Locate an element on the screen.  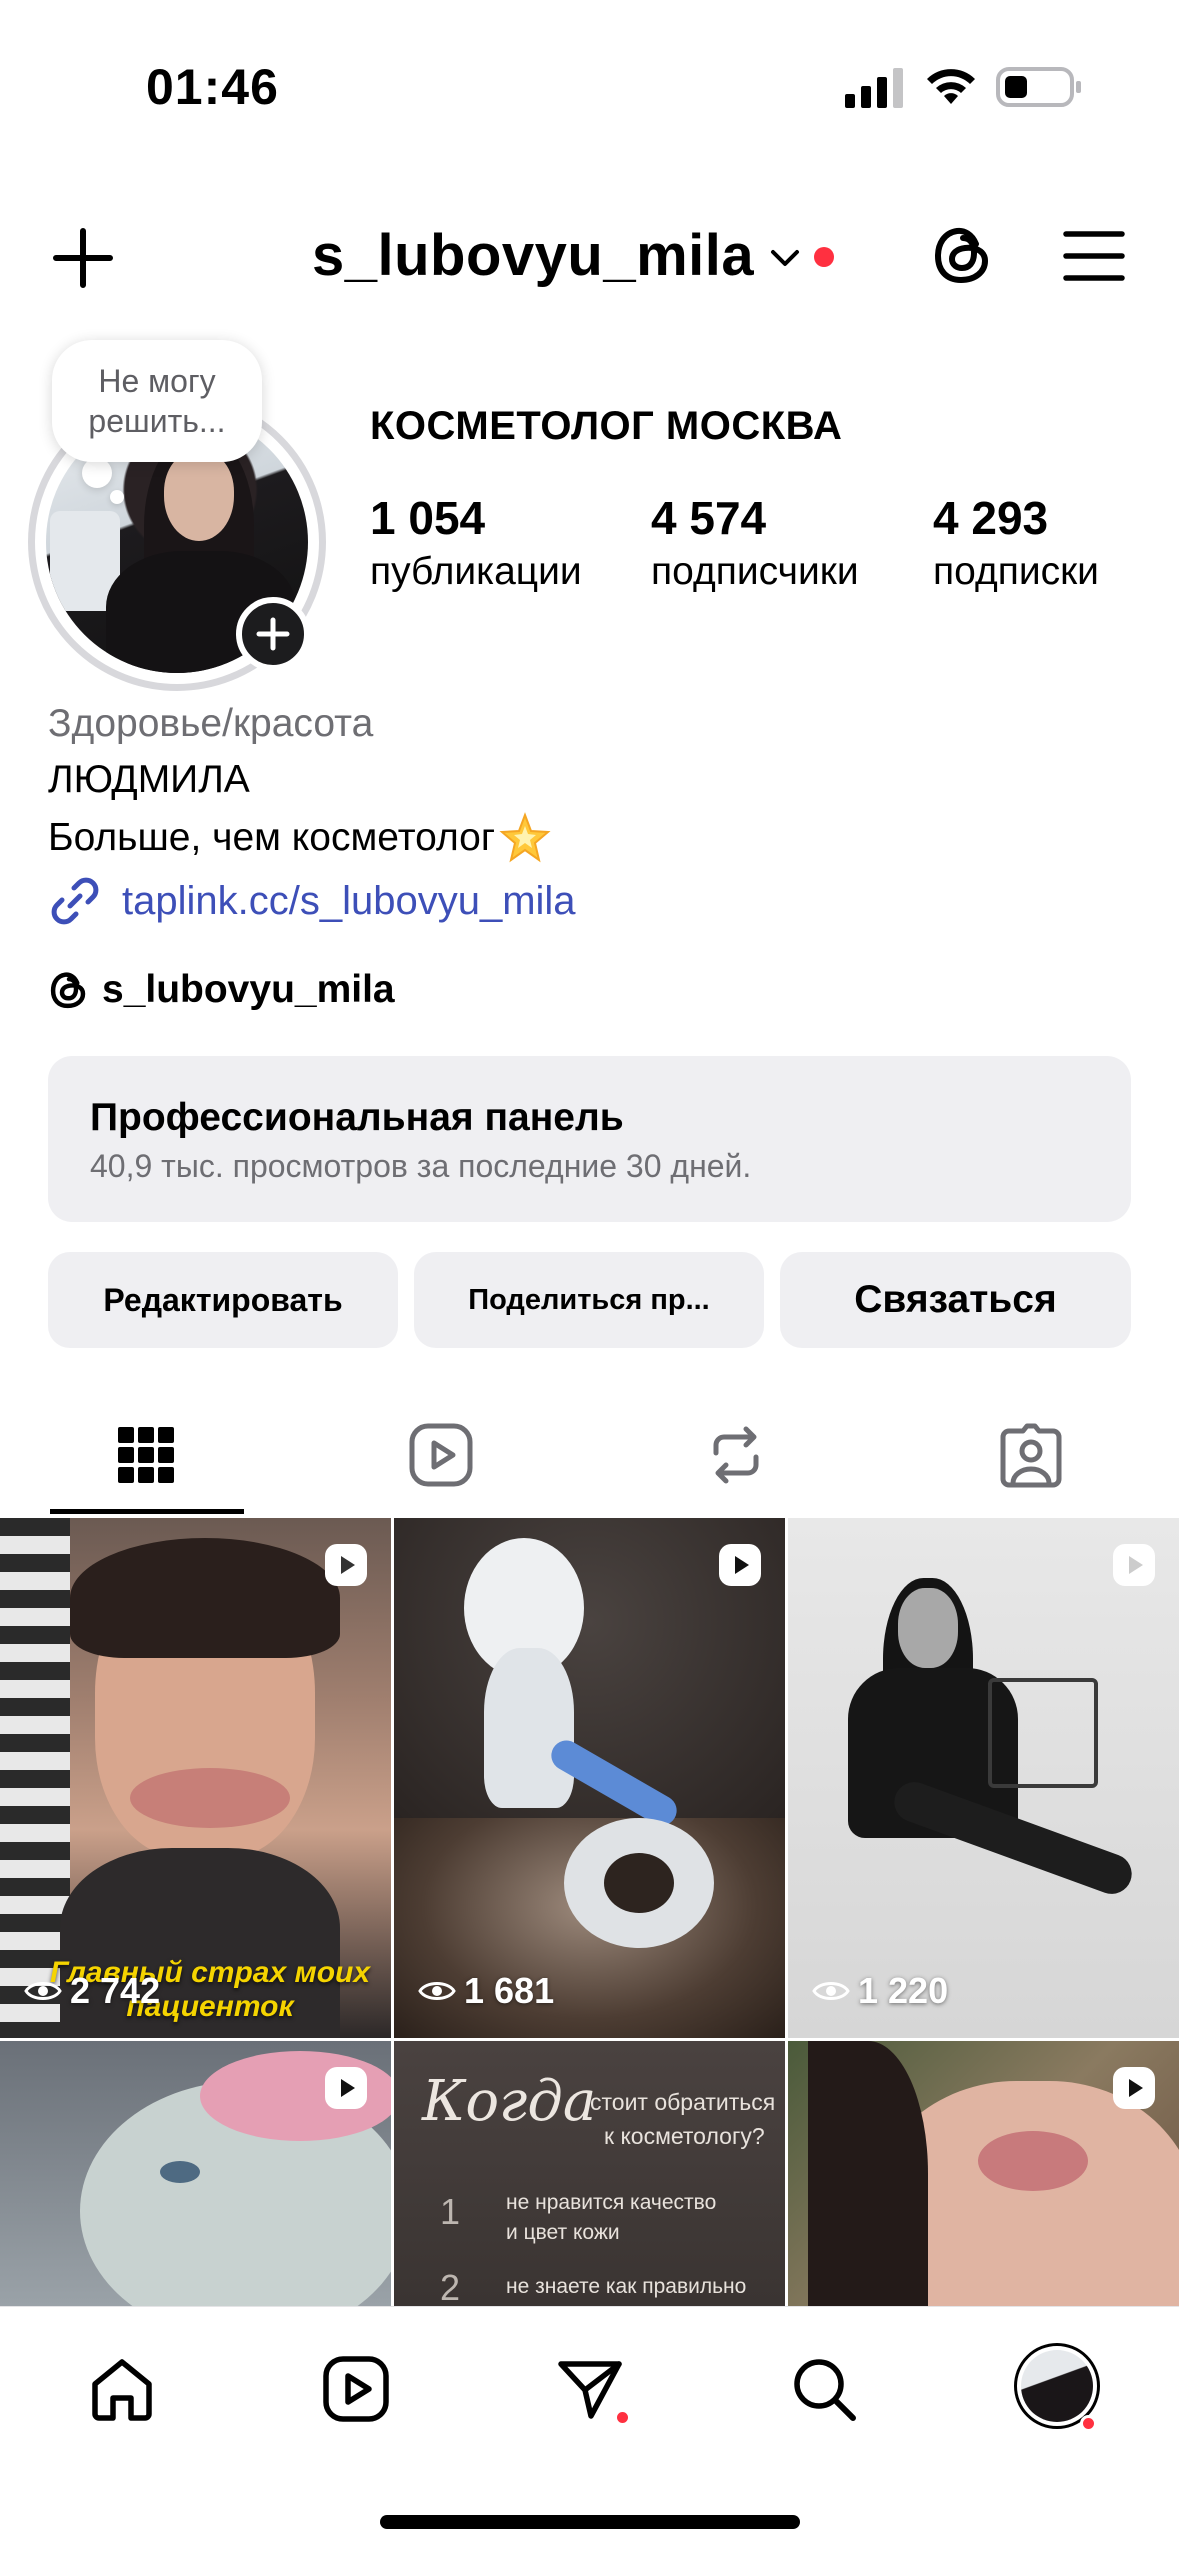
grid-icon is located at coordinates (146, 1455).